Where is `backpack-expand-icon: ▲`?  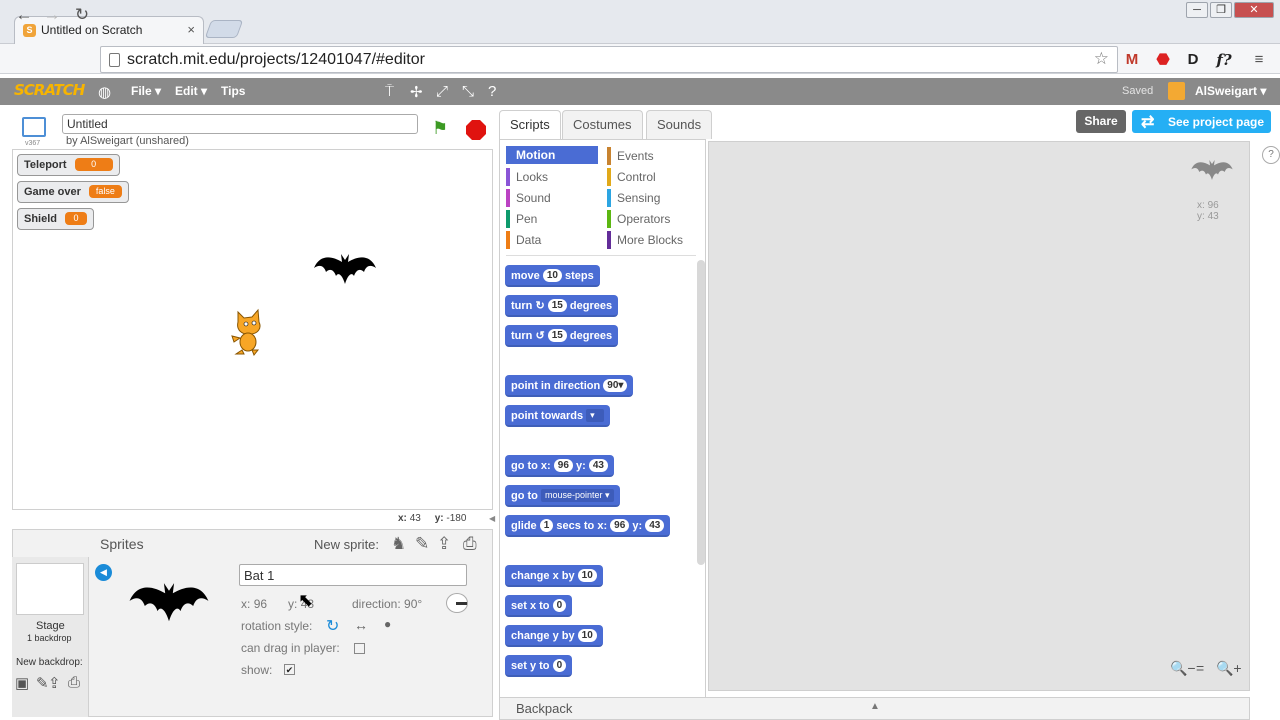
backpack-expand-icon: ▲ is located at coordinates (875, 706).